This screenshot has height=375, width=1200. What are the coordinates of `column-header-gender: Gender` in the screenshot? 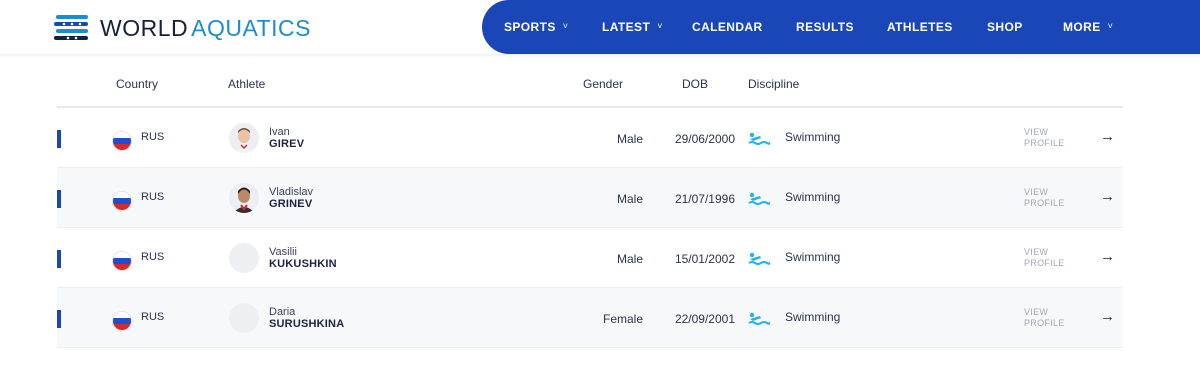 It's located at (603, 84).